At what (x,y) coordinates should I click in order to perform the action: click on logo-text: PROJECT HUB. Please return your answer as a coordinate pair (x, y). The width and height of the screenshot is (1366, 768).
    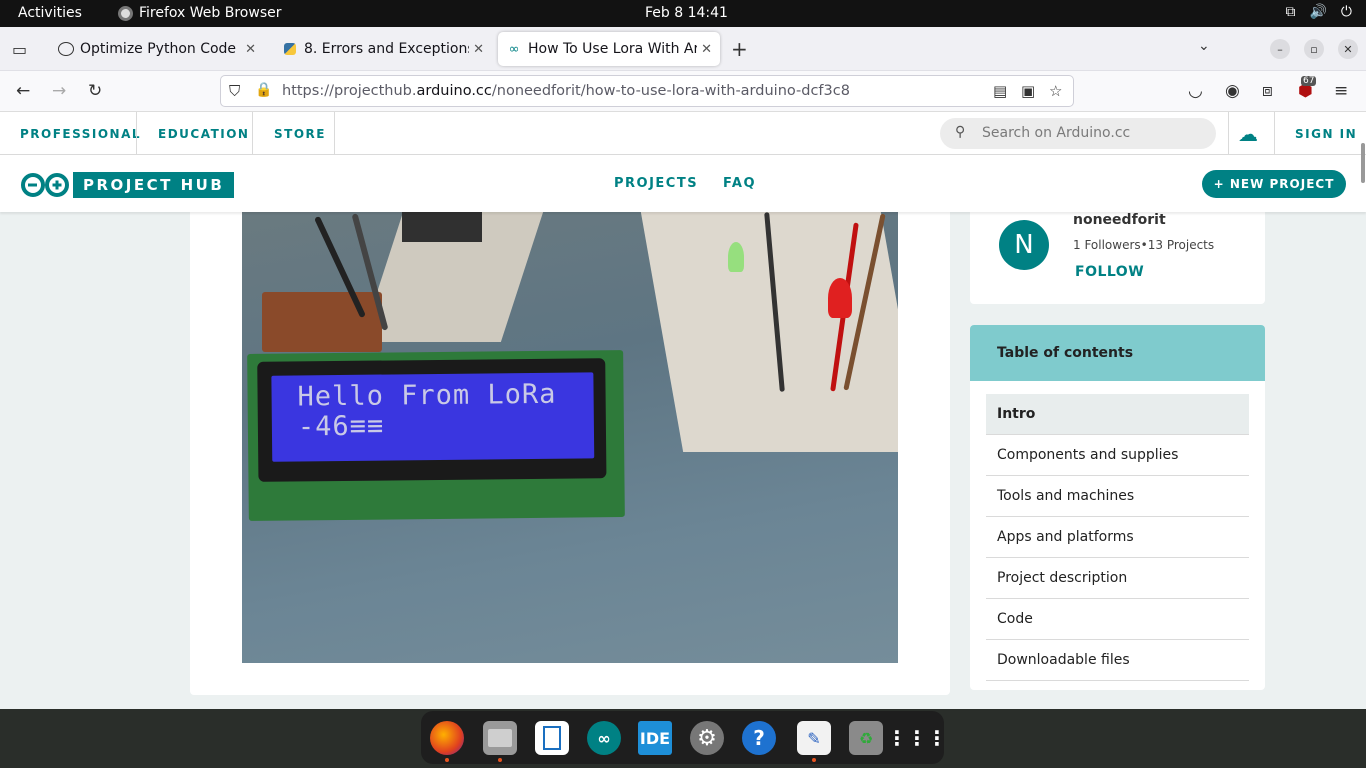
    Looking at the image, I should click on (154, 185).